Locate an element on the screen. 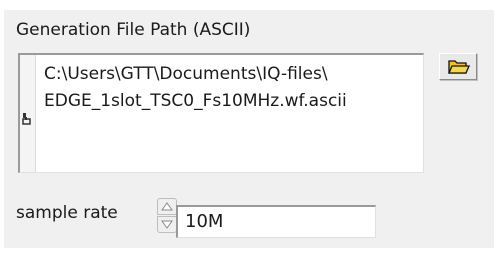  path-control-label: Generation File Path (ASCII) is located at coordinates (133, 30).